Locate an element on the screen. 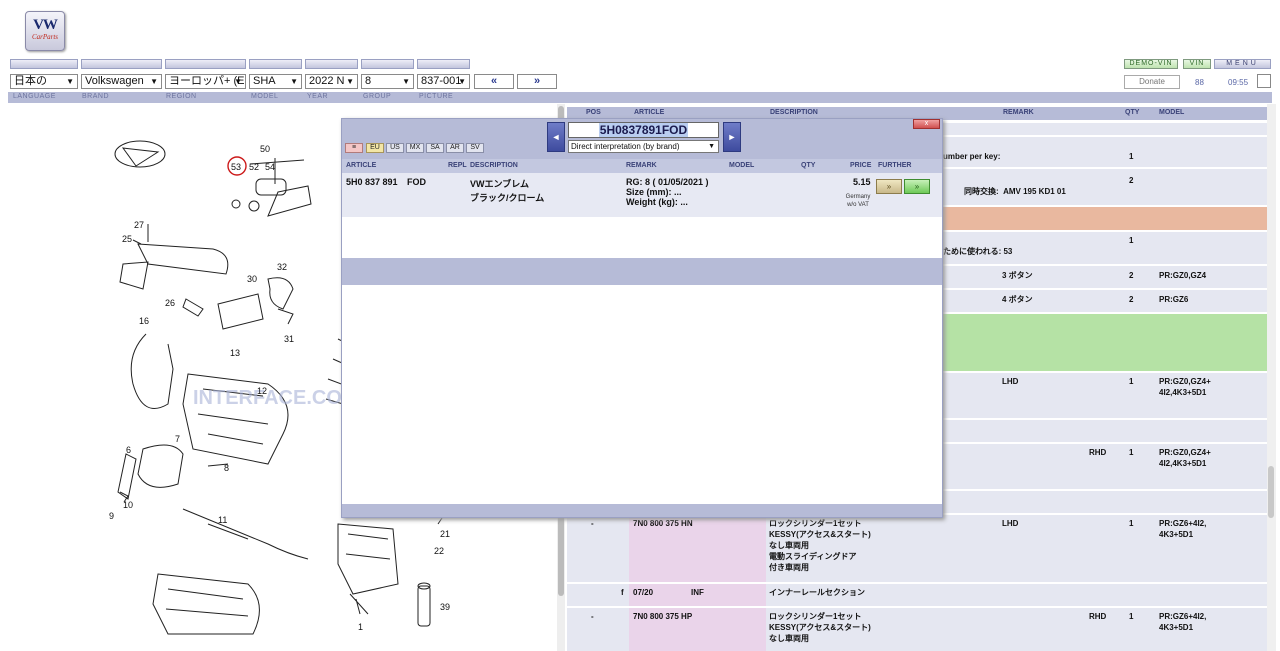 The image size is (1280, 651). picture-select: 837-001 ▼ is located at coordinates (443, 81).